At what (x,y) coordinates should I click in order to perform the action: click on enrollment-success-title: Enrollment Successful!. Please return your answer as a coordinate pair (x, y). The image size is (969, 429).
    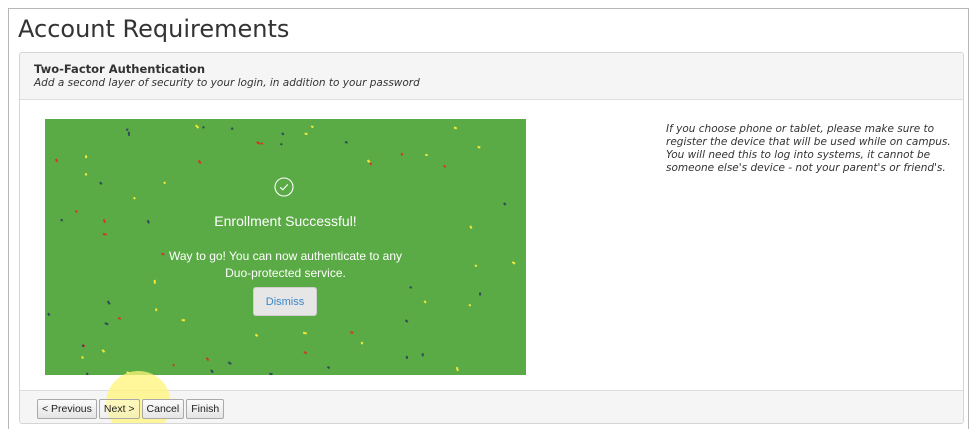
    Looking at the image, I should click on (285, 221).